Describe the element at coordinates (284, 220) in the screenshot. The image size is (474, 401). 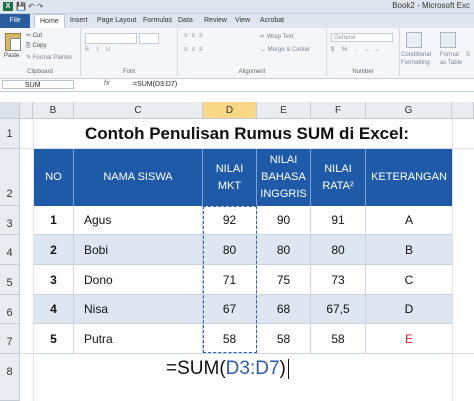
I see `cell-ing: 90` at that location.